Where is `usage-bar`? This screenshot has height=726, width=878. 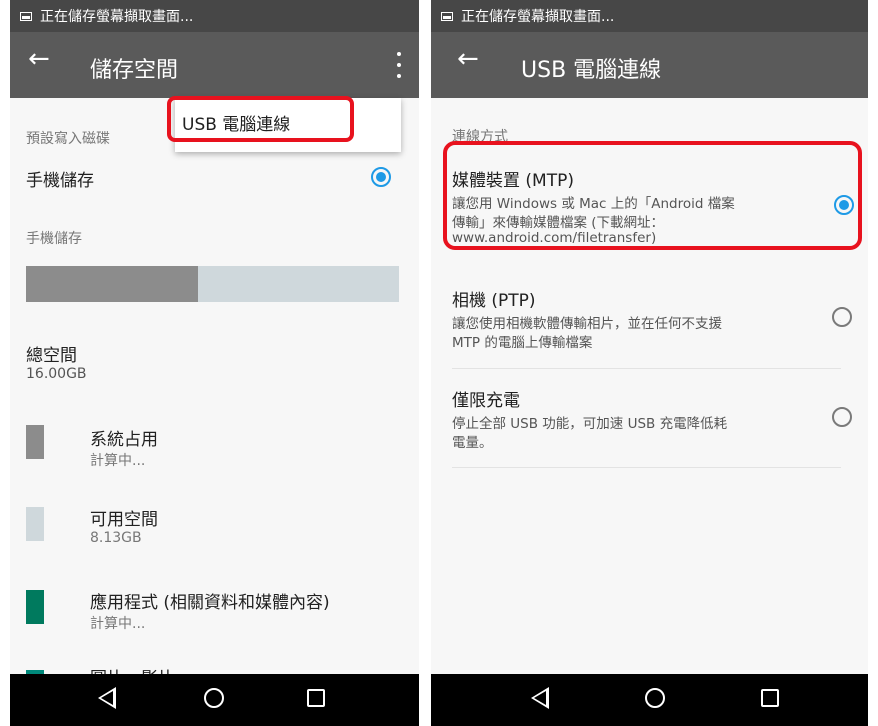
usage-bar is located at coordinates (212, 284).